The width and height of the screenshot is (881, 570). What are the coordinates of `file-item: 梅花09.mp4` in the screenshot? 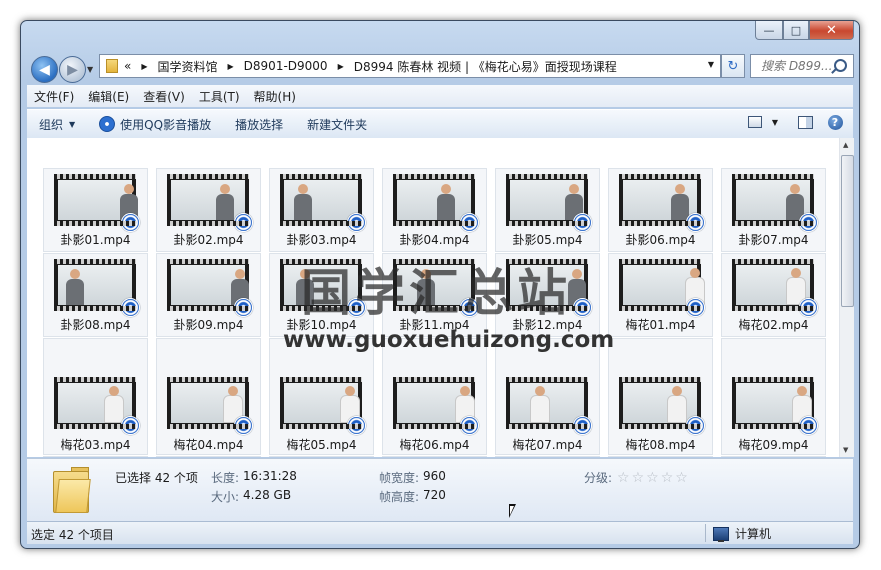 It's located at (773, 396).